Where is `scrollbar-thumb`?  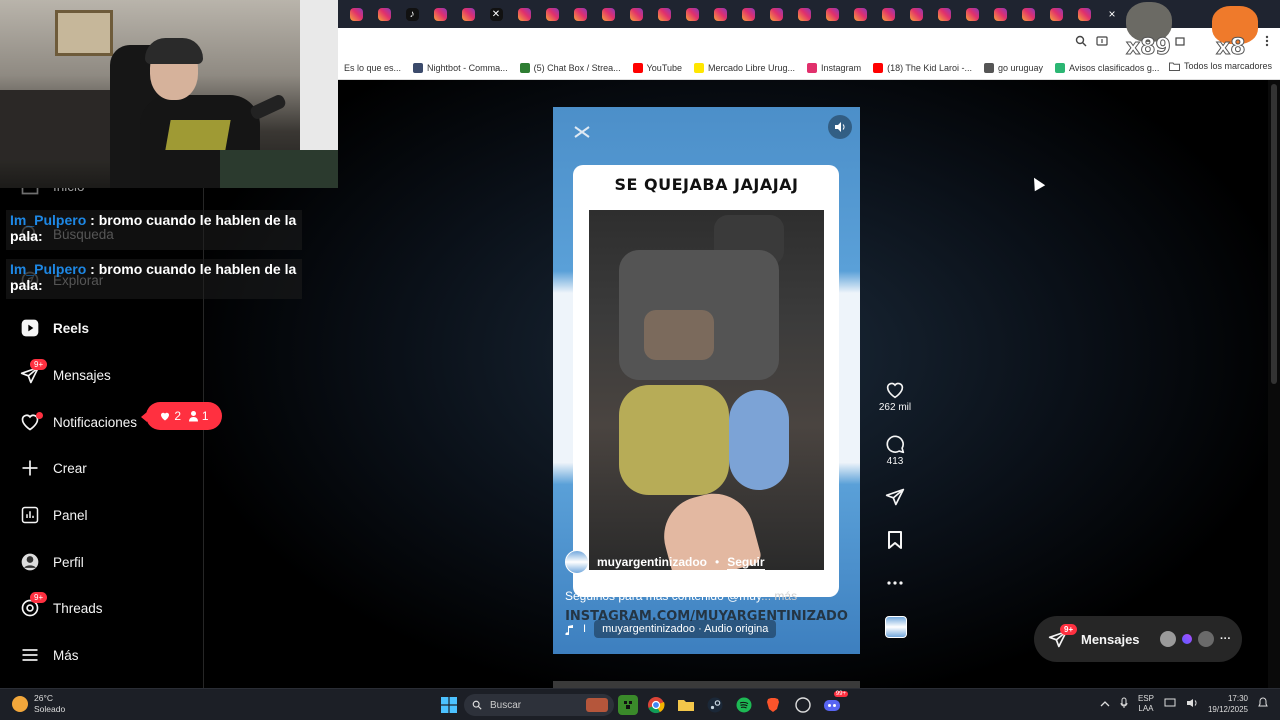
scrollbar-thumb is located at coordinates (1274, 234).